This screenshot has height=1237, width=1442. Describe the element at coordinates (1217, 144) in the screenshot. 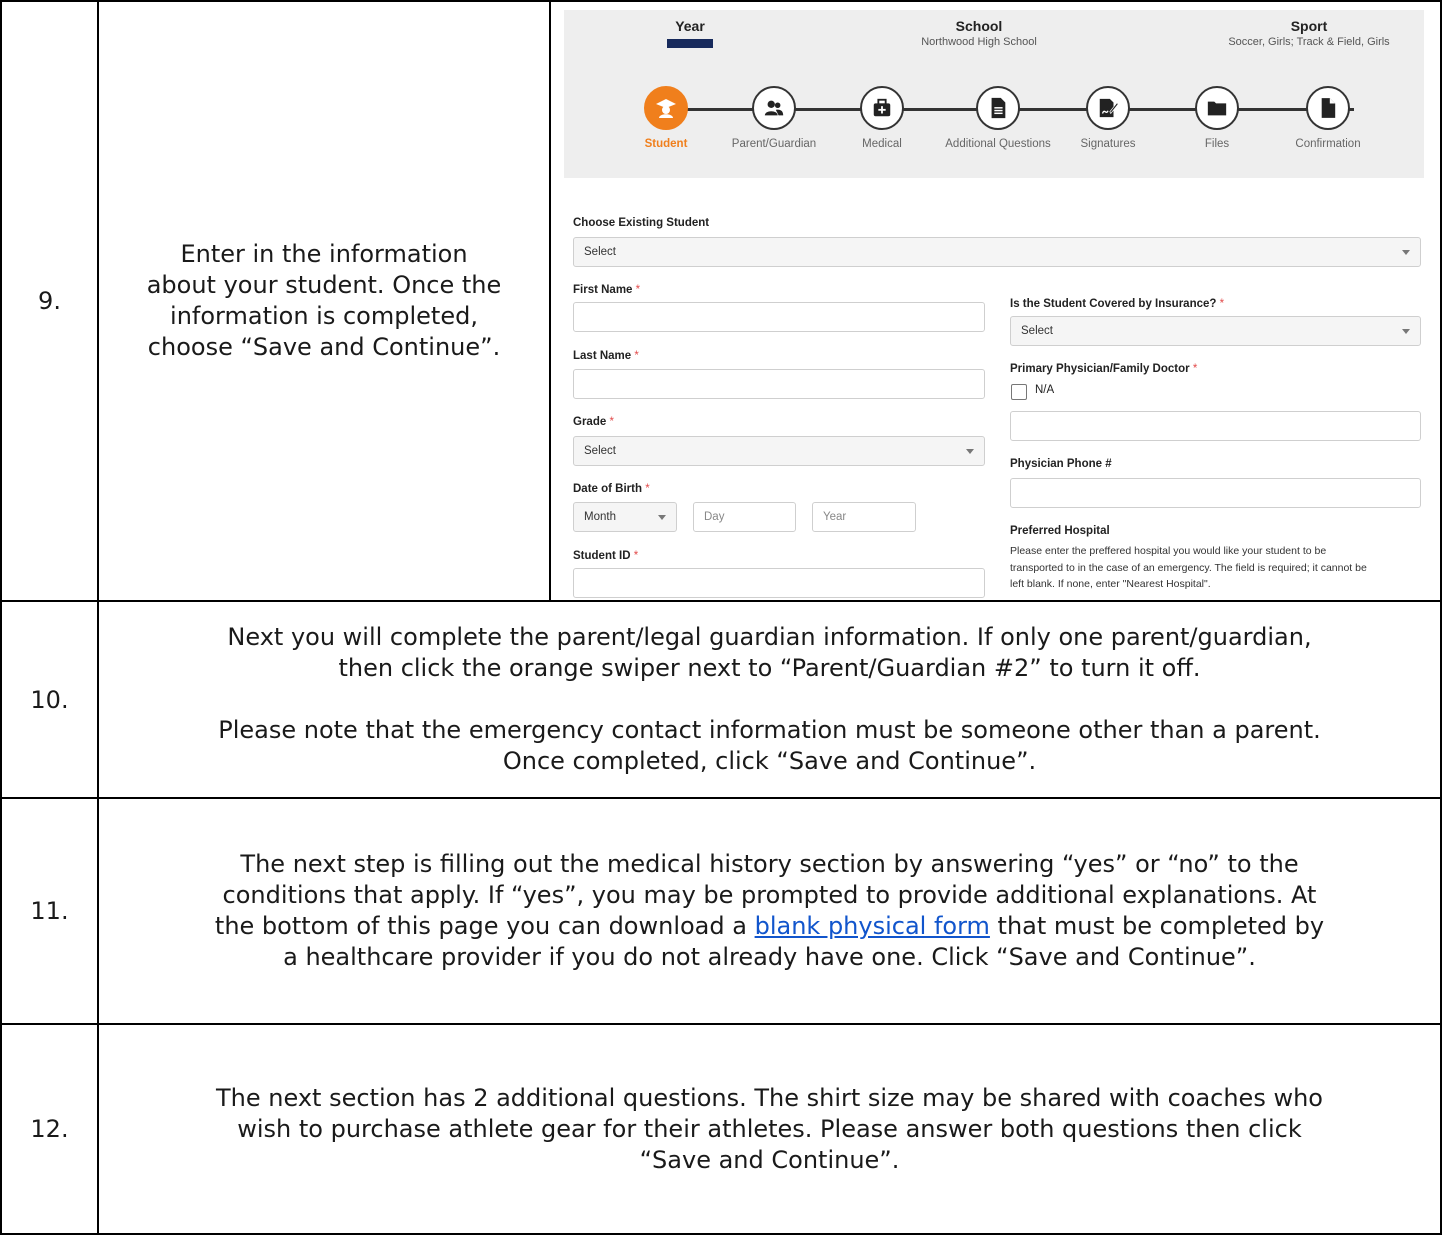

I see `step-label: Files` at that location.